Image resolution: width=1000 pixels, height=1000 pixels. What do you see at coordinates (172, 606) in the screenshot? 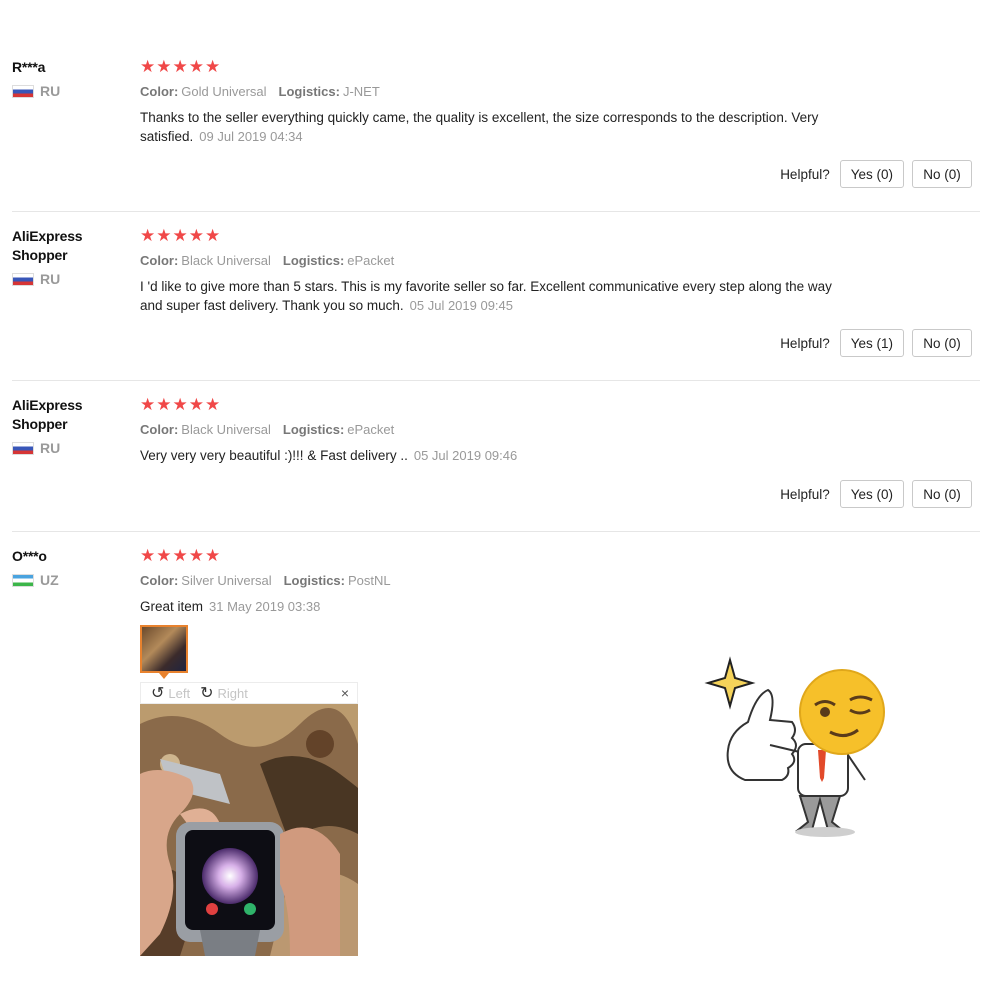
I see `review-text-content: Great item` at bounding box center [172, 606].